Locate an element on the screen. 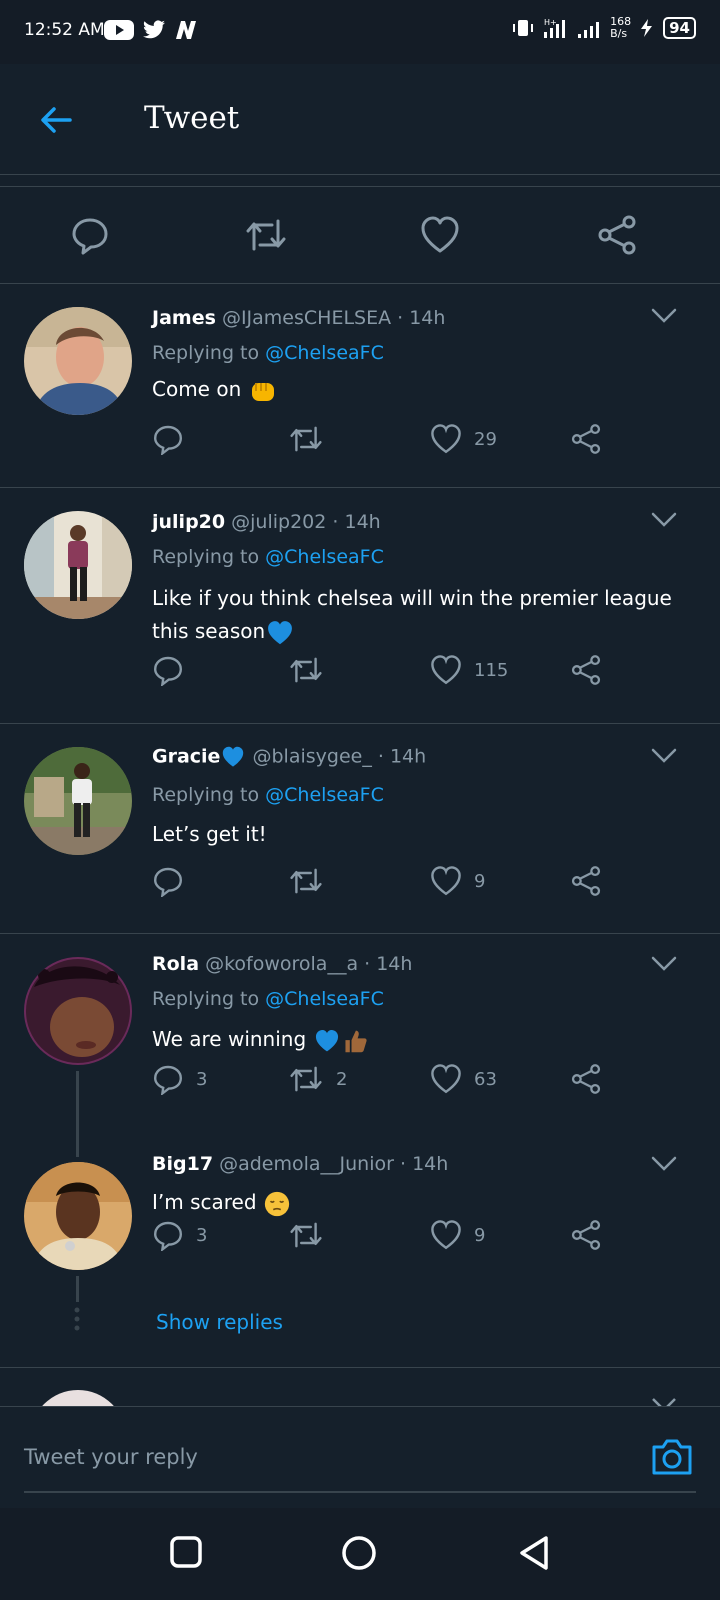 This screenshot has height=1600, width=720. camera-icon is located at coordinates (672, 1457).